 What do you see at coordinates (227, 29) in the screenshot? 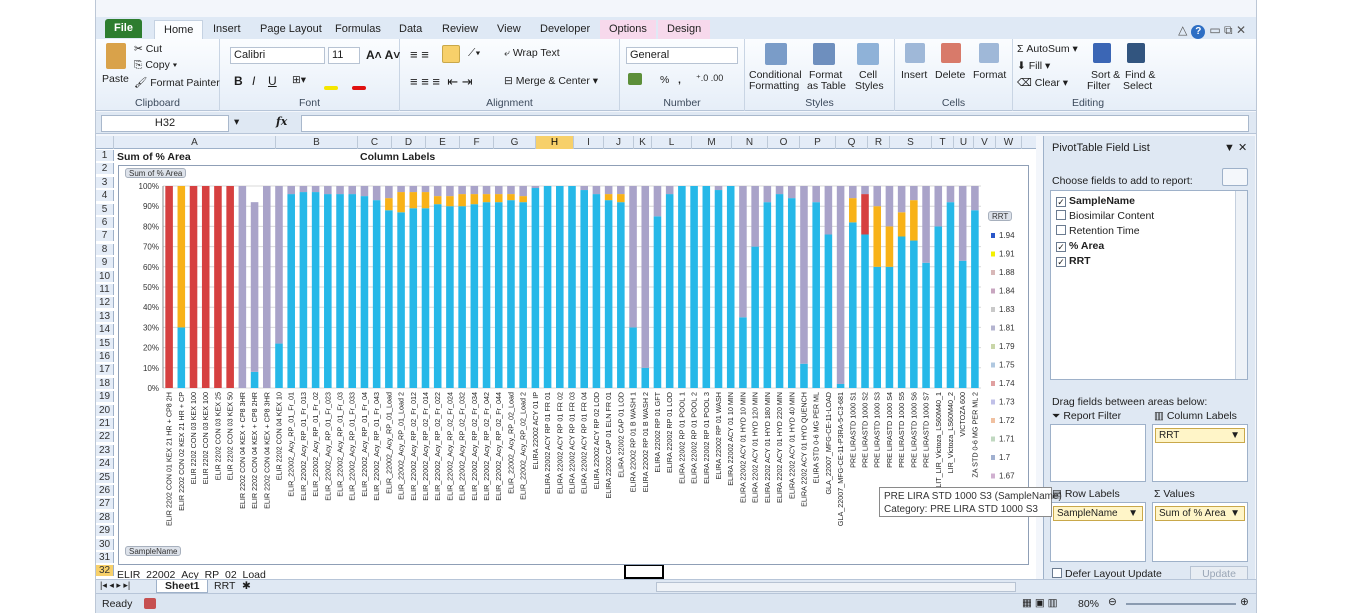
I see `tab-insert: Insert` at bounding box center [227, 29].